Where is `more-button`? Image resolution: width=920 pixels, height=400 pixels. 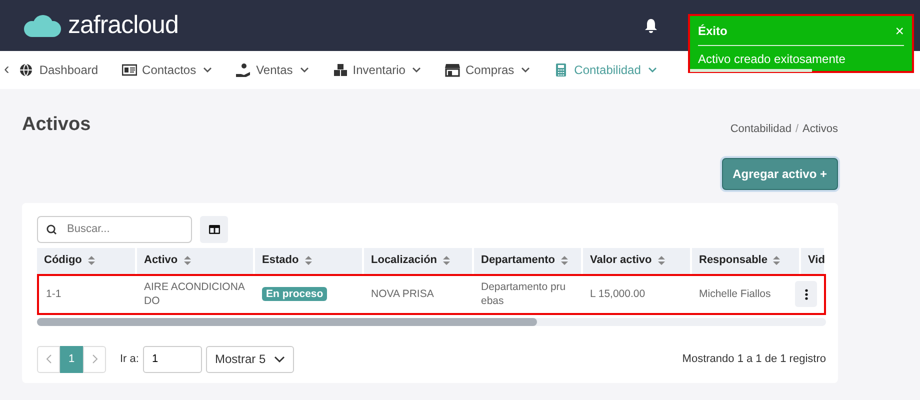 more-button is located at coordinates (806, 294).